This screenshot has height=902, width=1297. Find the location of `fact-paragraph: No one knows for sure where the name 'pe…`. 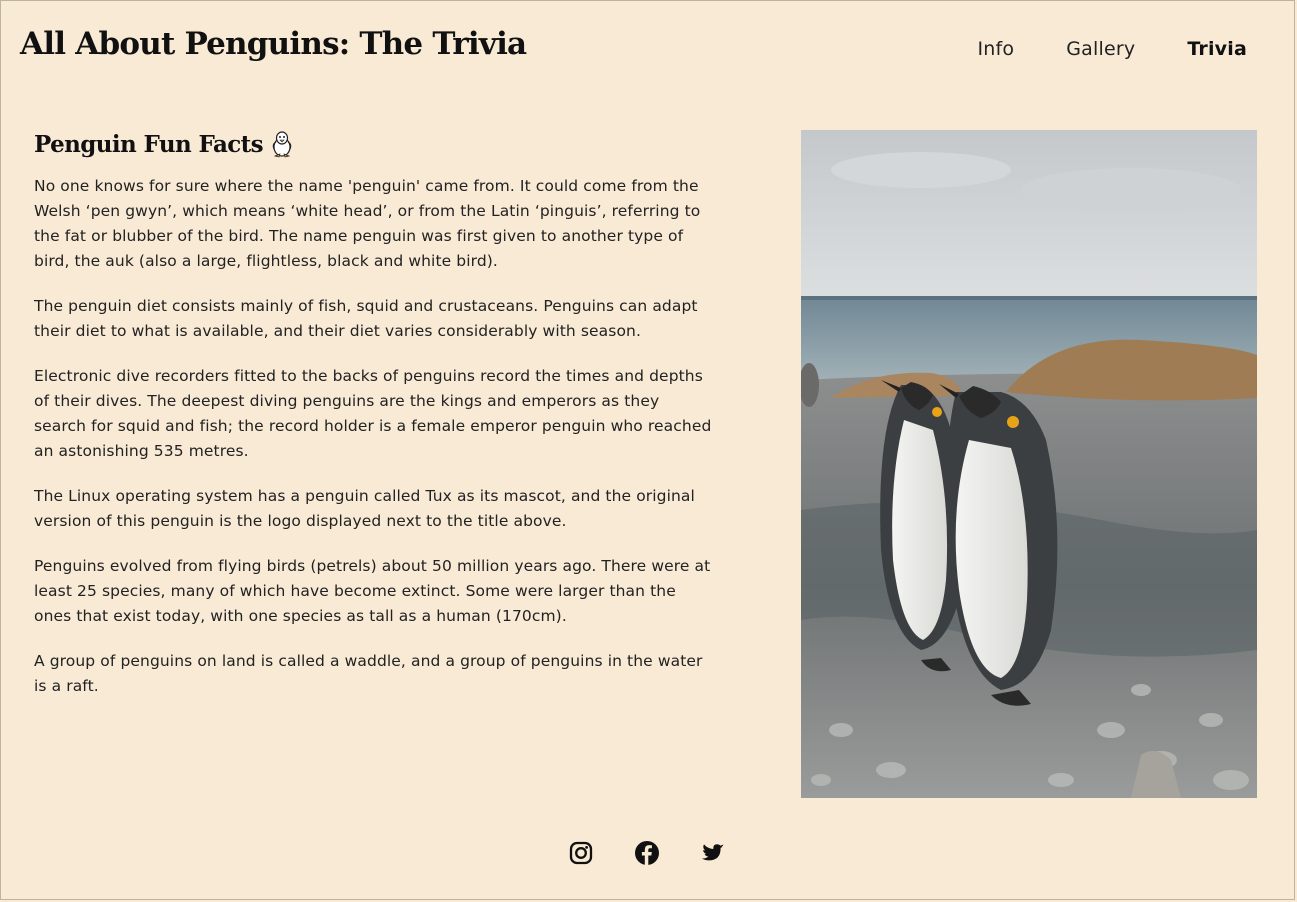

fact-paragraph: No one knows for sure where the name 'pe… is located at coordinates (367, 223).